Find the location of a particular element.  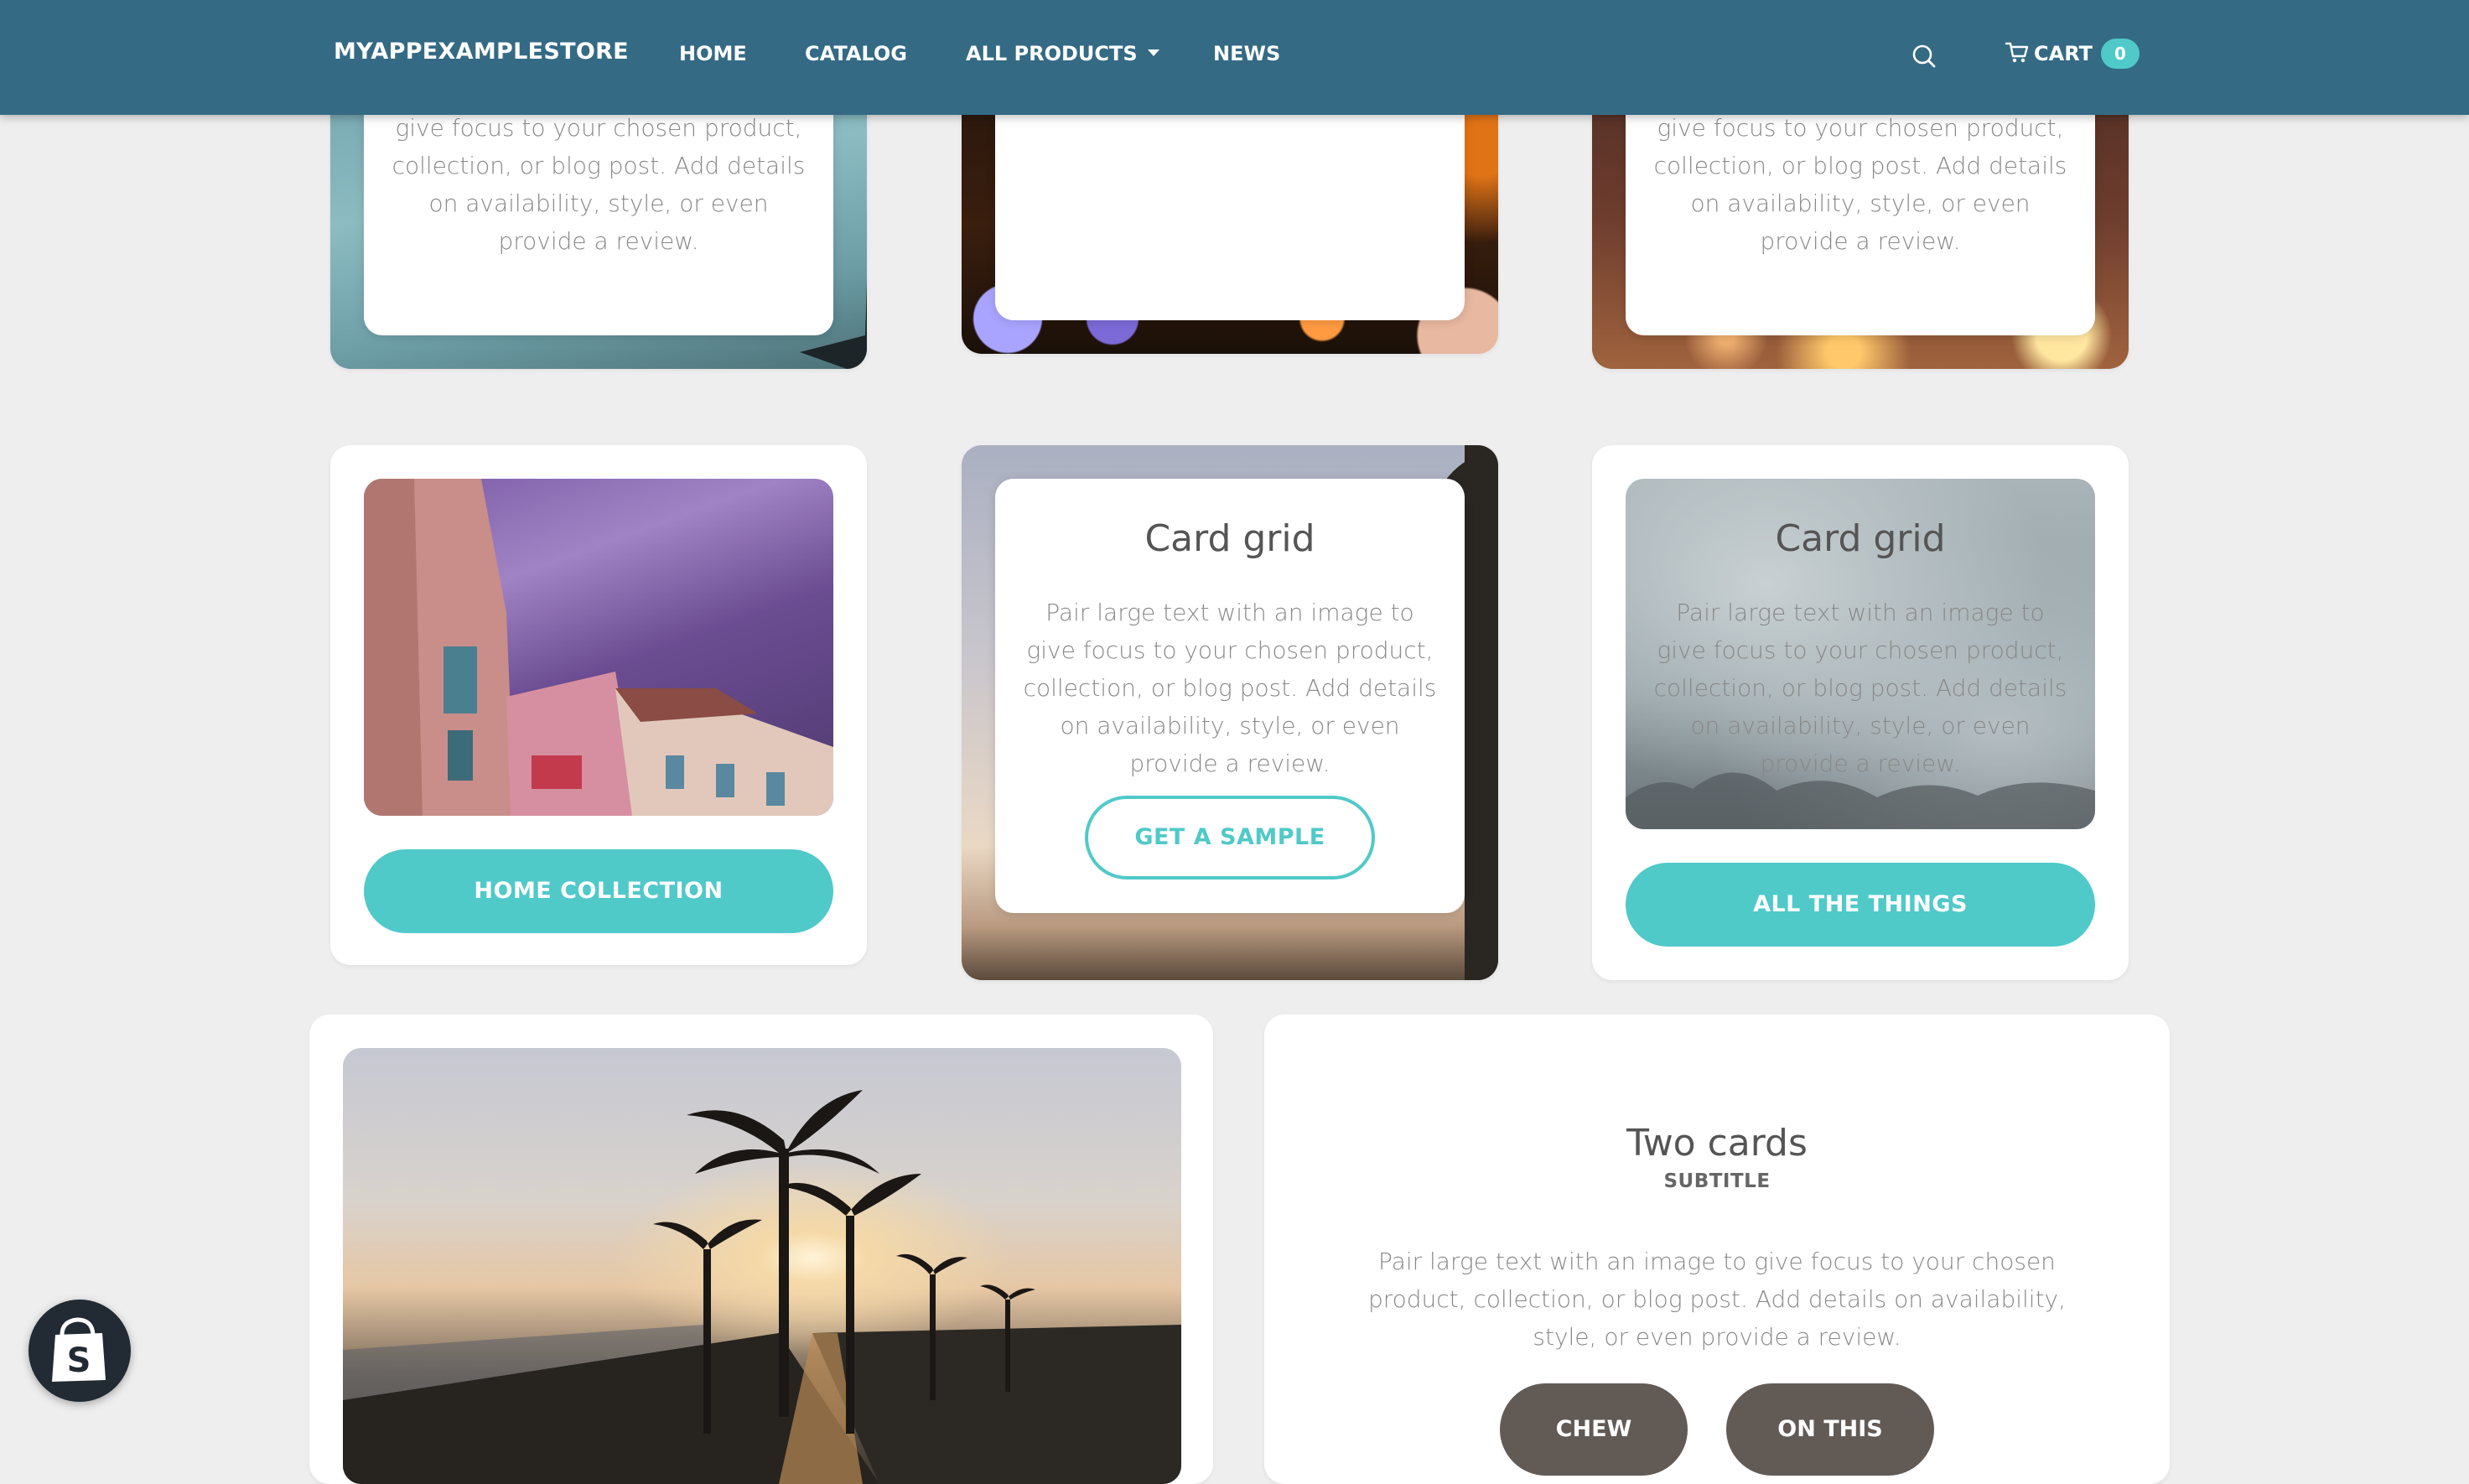

nav-news: NEWS is located at coordinates (1246, 53).